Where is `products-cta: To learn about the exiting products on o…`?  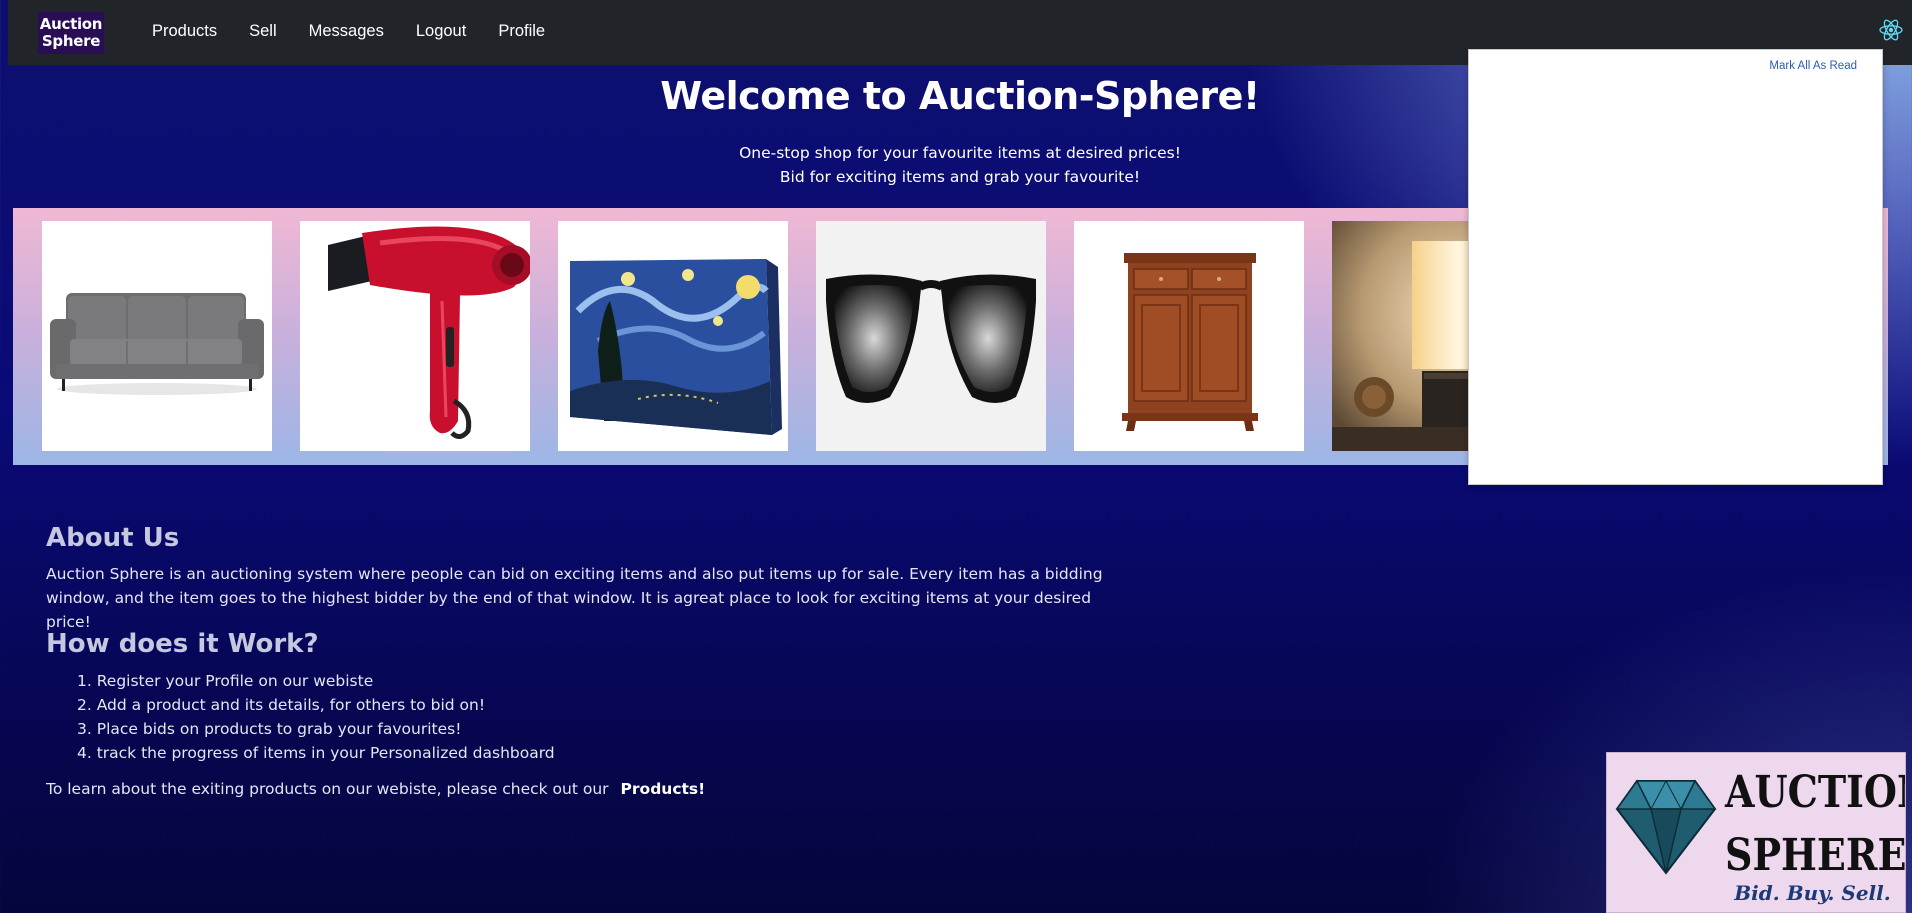
products-cta: To learn about the exiting products on o… is located at coordinates (375, 789).